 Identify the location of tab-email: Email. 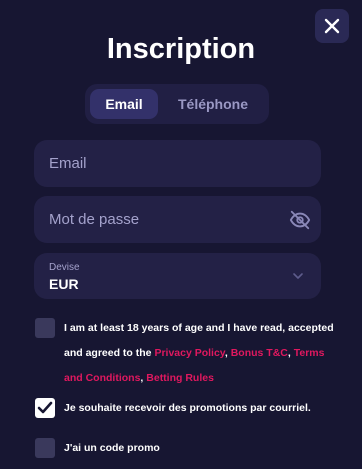
(124, 104).